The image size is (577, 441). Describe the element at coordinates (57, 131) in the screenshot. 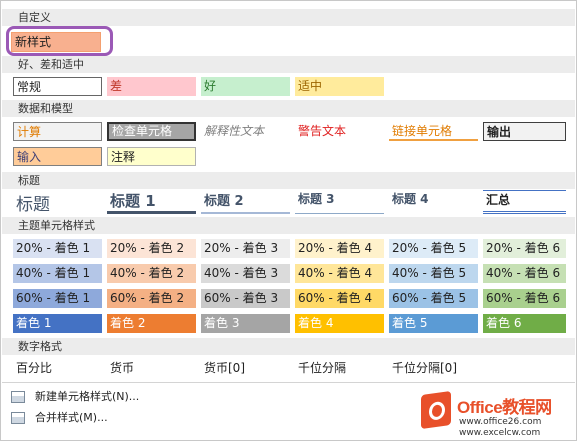

I see `style-calculation: 计算` at that location.